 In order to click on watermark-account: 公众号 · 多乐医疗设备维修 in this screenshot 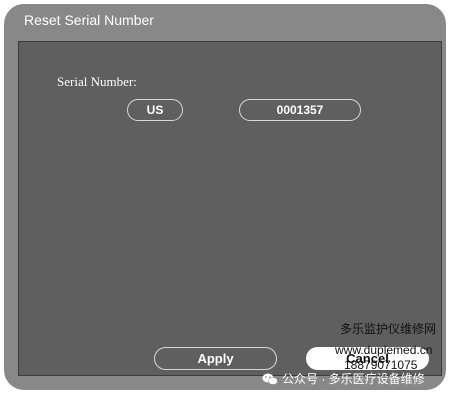, I will do `click(343, 379)`.